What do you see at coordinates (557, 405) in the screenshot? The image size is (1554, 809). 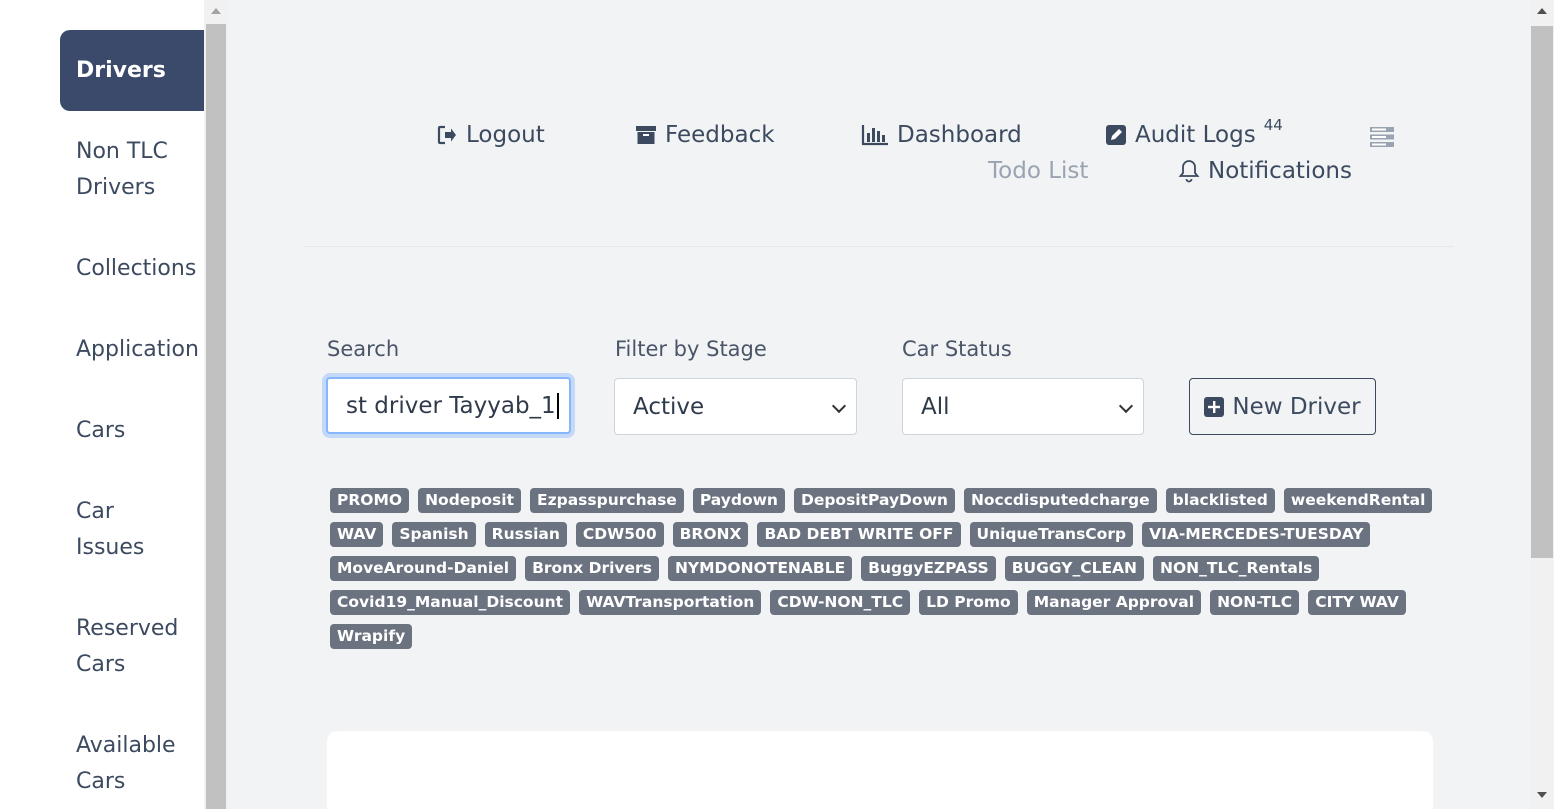 I see `text-caret` at bounding box center [557, 405].